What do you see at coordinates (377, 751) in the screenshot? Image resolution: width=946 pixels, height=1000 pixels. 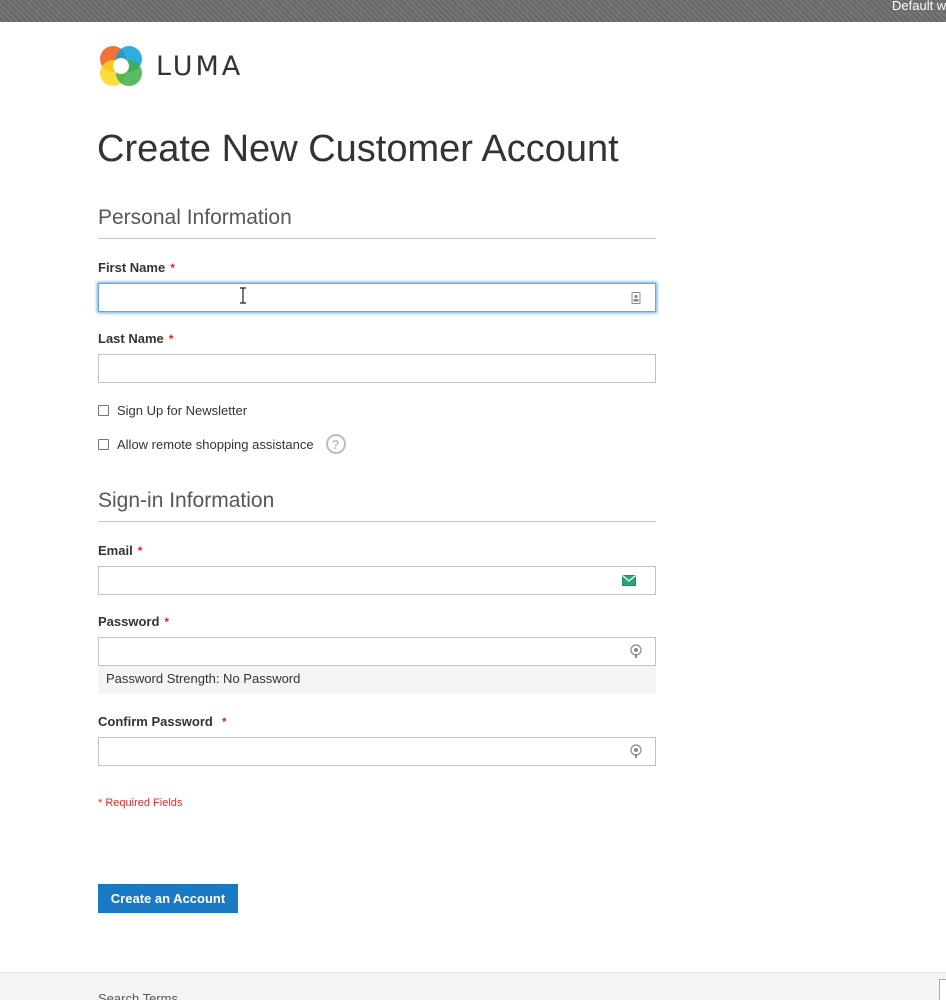 I see `confirm-password-input` at bounding box center [377, 751].